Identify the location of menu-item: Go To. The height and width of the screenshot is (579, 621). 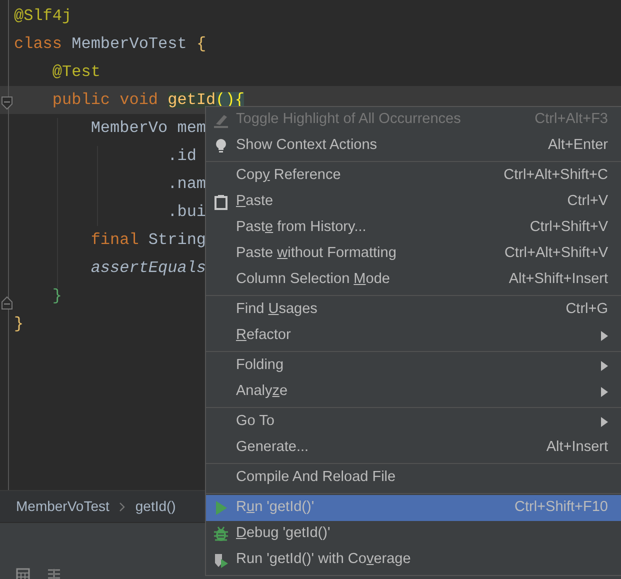
(413, 422).